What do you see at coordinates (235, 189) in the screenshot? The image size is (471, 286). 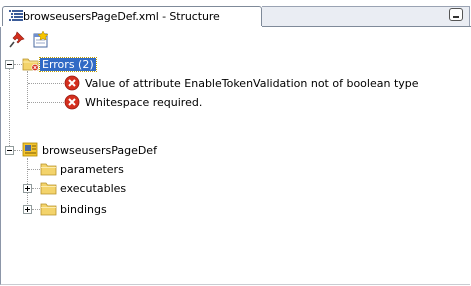 I see `tree-node-executables: executables` at bounding box center [235, 189].